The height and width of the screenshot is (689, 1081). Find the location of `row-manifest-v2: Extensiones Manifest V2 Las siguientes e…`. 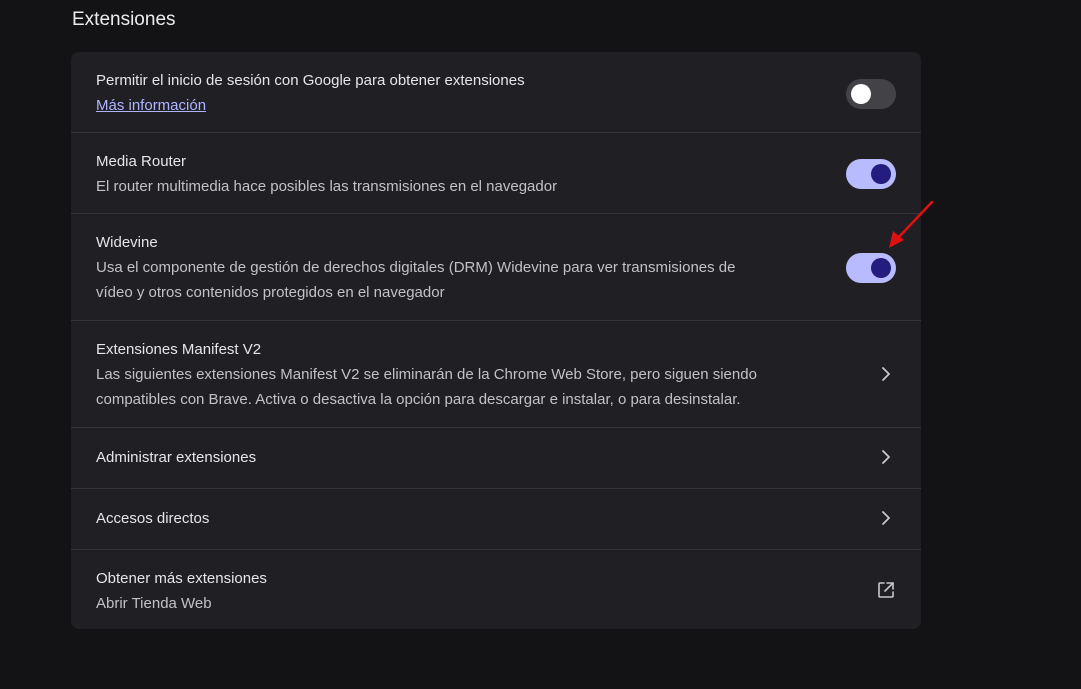

row-manifest-v2: Extensiones Manifest V2 Las siguientes e… is located at coordinates (496, 373).